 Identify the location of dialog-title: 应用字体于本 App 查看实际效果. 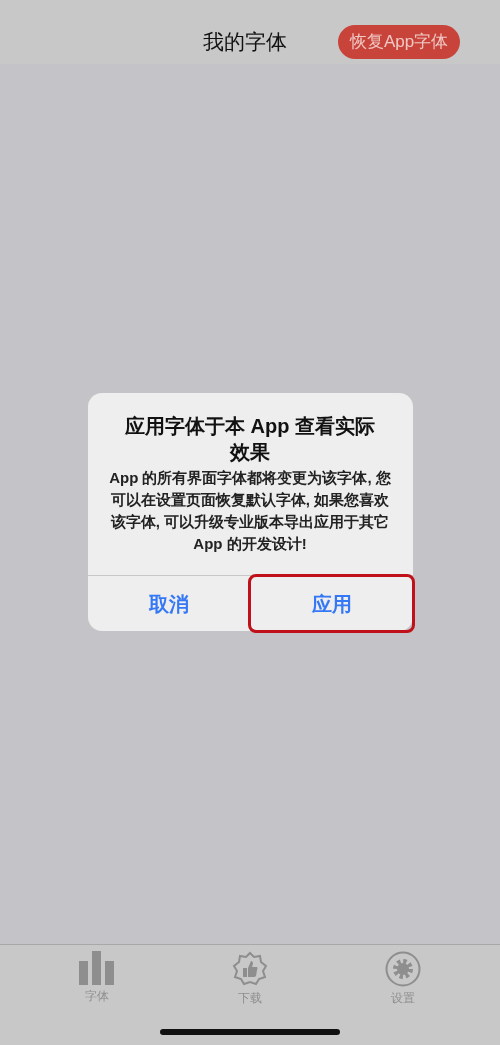
(250, 439).